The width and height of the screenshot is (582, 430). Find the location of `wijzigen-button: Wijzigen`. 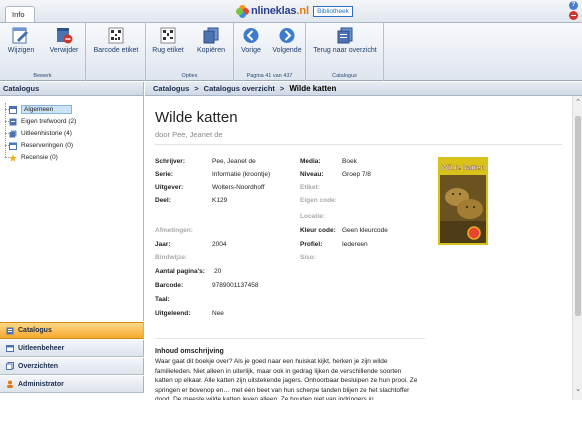

wijzigen-button: Wijzigen is located at coordinates (21, 40).